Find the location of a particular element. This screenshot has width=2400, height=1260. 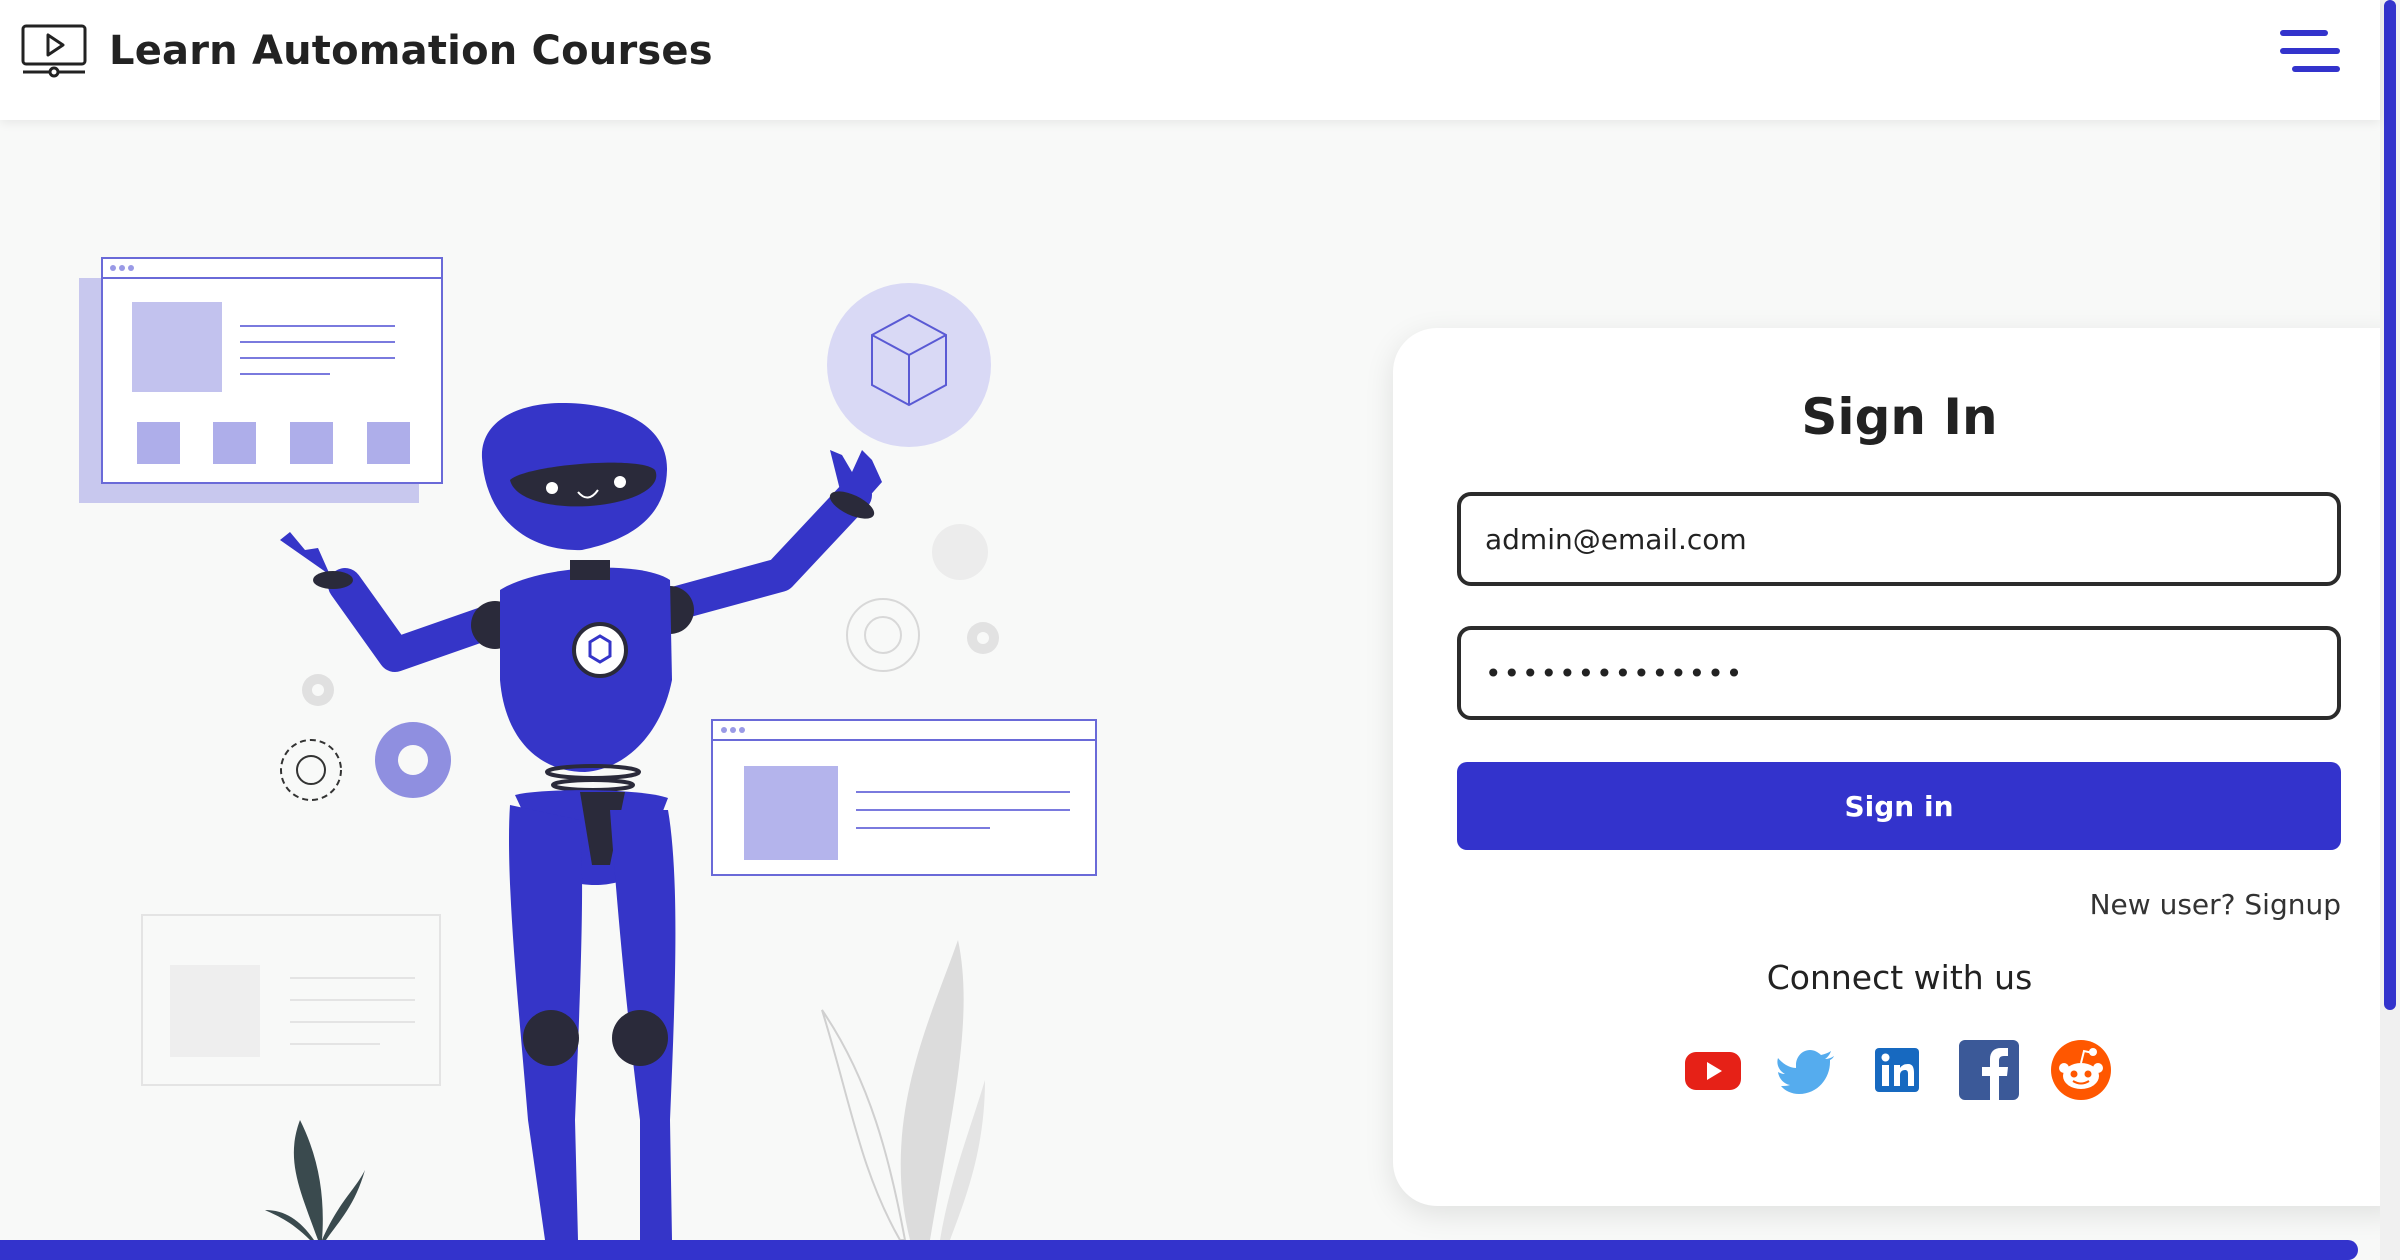

reddit-icon is located at coordinates (2081, 1070).